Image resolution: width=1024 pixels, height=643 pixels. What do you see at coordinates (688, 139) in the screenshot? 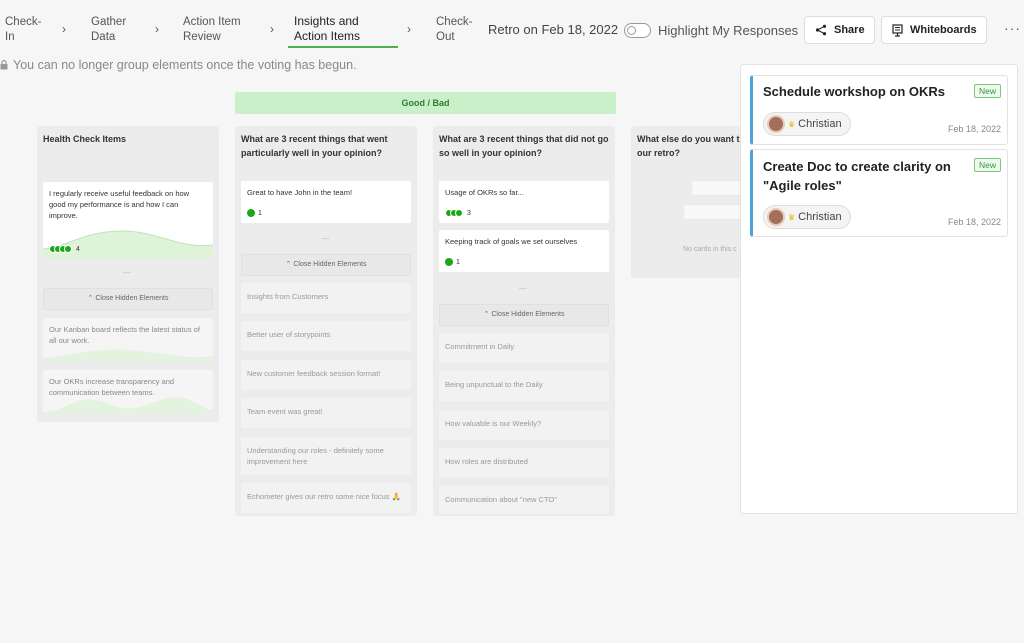
I see `column-title-line1: What else do you want t` at bounding box center [688, 139].